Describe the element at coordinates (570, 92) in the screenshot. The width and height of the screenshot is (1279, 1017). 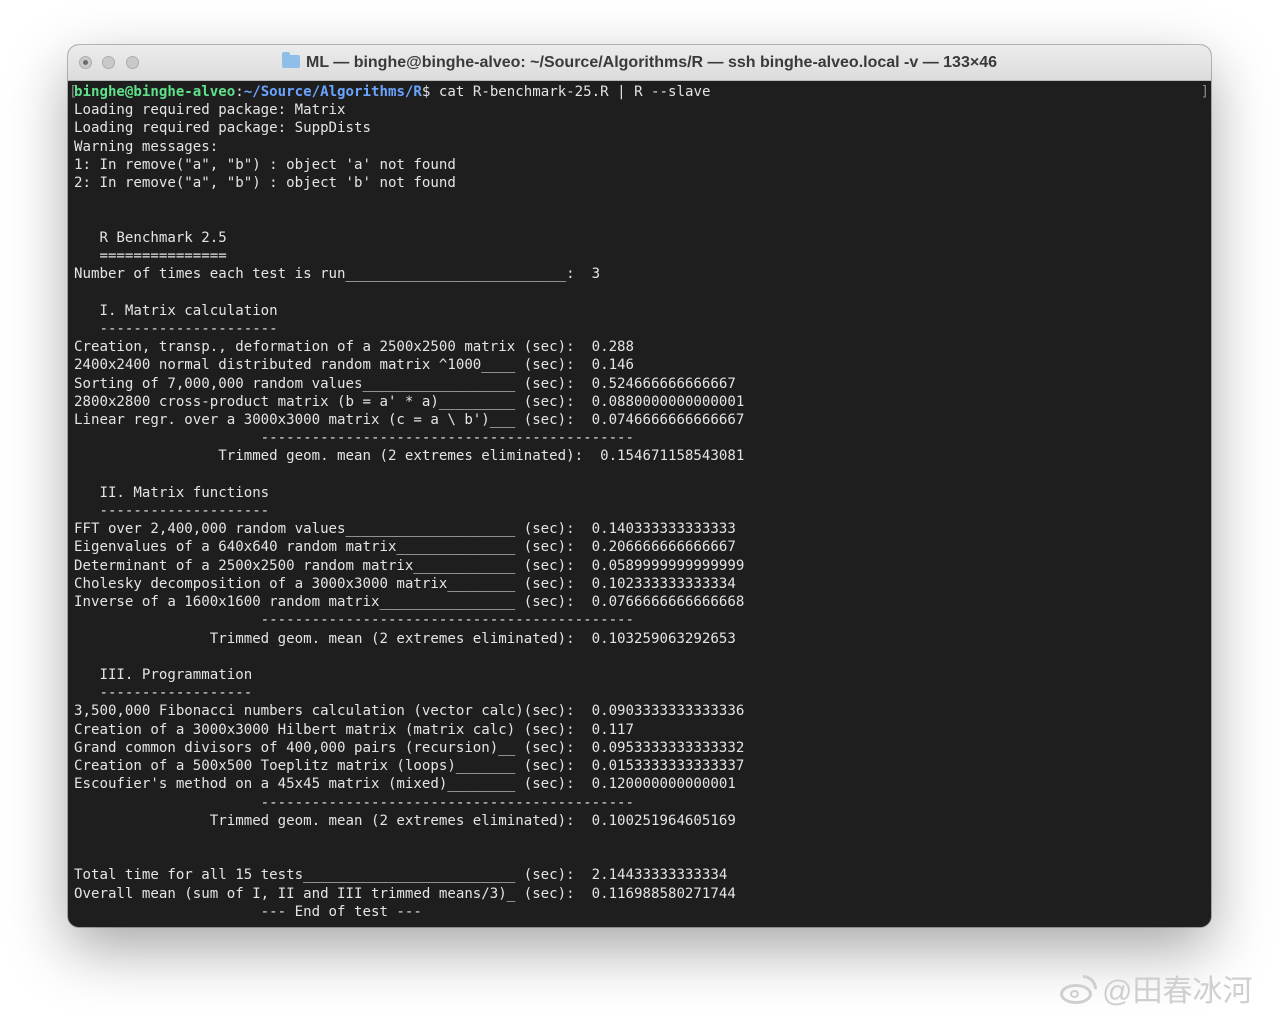
I see `command-text: cat R-benchmark-25.R | R --slave` at that location.